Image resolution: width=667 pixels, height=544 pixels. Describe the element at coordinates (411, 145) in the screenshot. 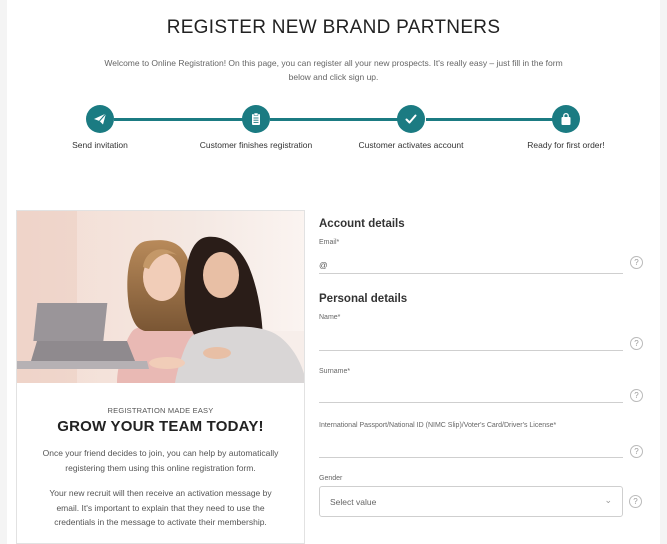

I see `step-label: Customer activates account` at that location.